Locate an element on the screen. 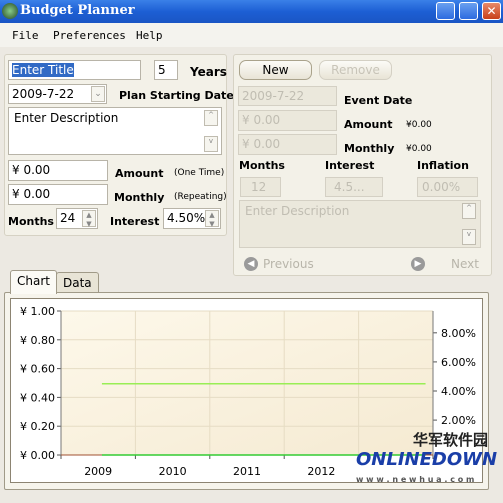 This screenshot has width=503, height=503. x-tick-label: 2010 is located at coordinates (173, 471).